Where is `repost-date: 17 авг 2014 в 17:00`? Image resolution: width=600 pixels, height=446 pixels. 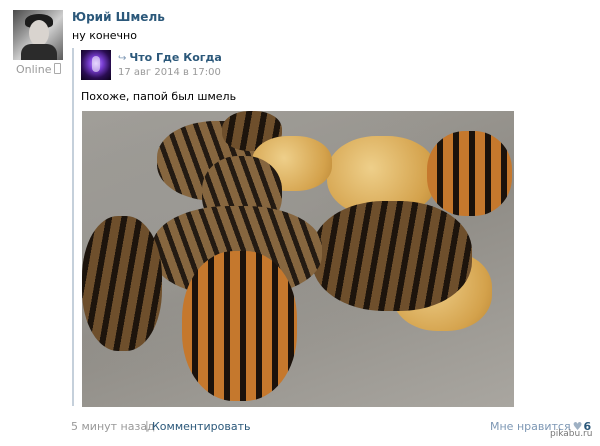 repost-date: 17 авг 2014 в 17:00 is located at coordinates (169, 72).